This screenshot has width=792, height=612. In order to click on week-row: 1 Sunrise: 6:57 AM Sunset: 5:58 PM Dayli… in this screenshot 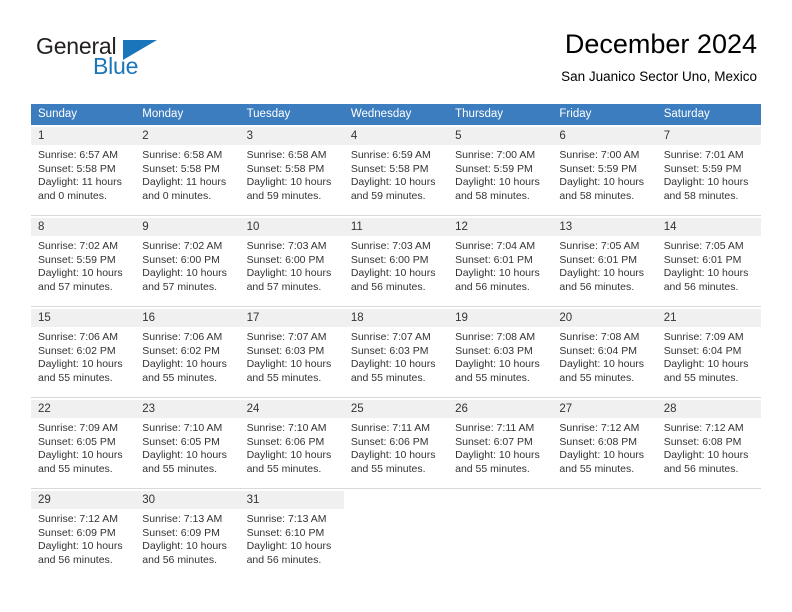, I will do `click(396, 170)`.